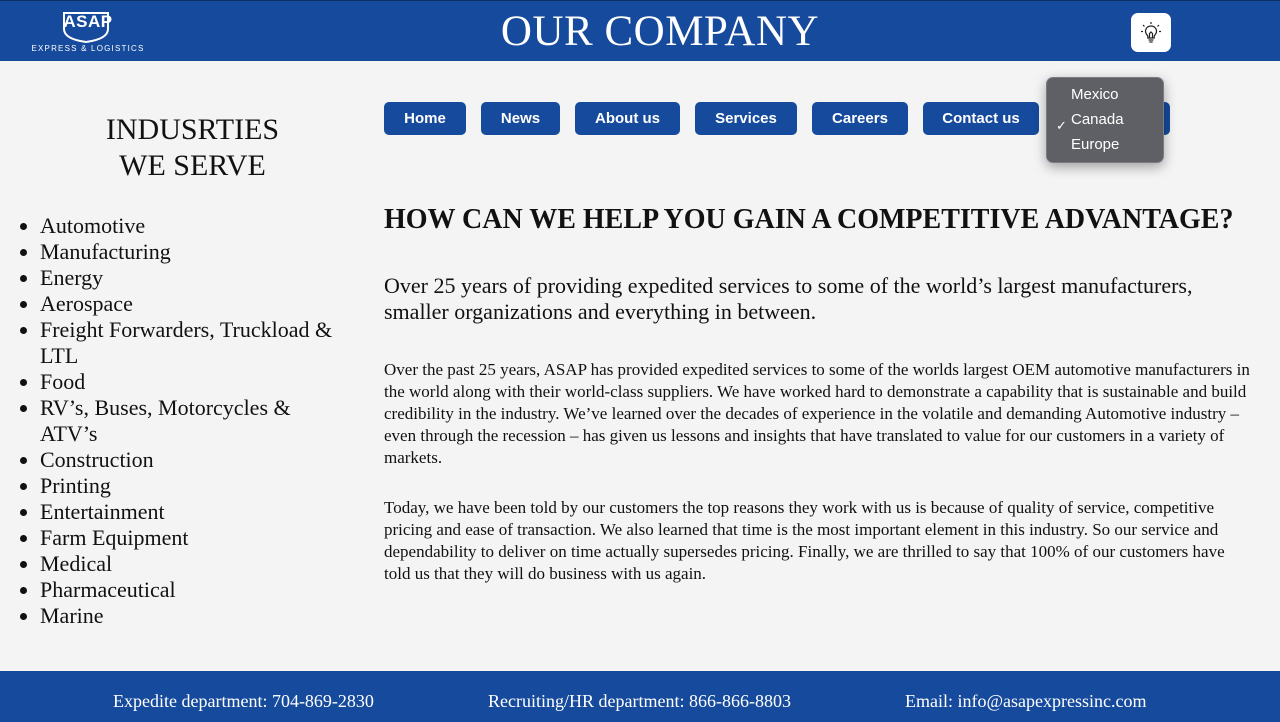 The image size is (1280, 722). I want to click on theme-toggle-button, so click(1151, 32).